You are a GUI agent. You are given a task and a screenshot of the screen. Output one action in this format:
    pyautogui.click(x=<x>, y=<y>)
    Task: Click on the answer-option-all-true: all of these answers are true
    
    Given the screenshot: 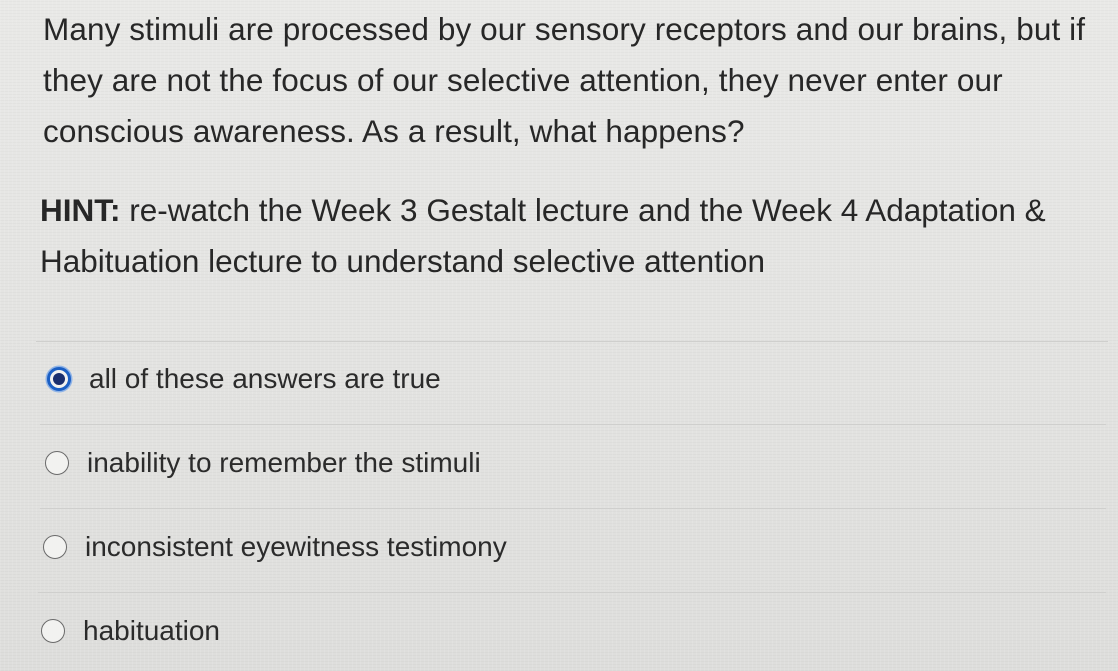 What is the action you would take?
    pyautogui.click(x=244, y=379)
    